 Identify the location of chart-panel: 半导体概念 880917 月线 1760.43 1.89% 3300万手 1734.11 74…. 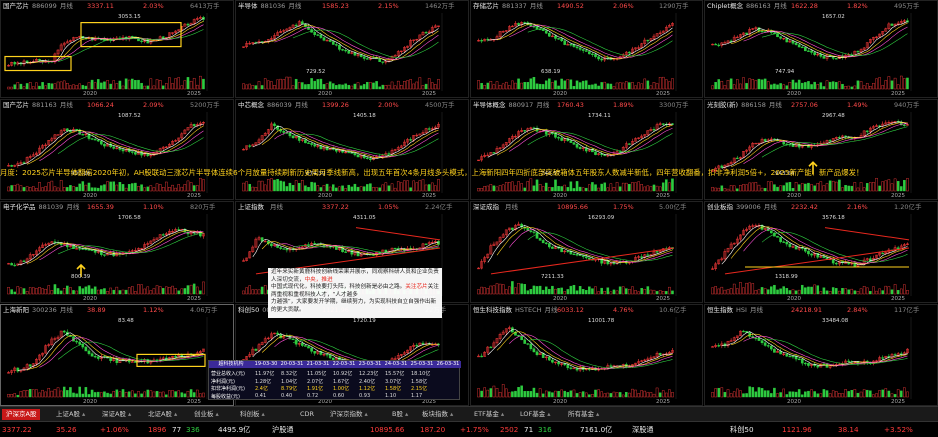
(586, 149).